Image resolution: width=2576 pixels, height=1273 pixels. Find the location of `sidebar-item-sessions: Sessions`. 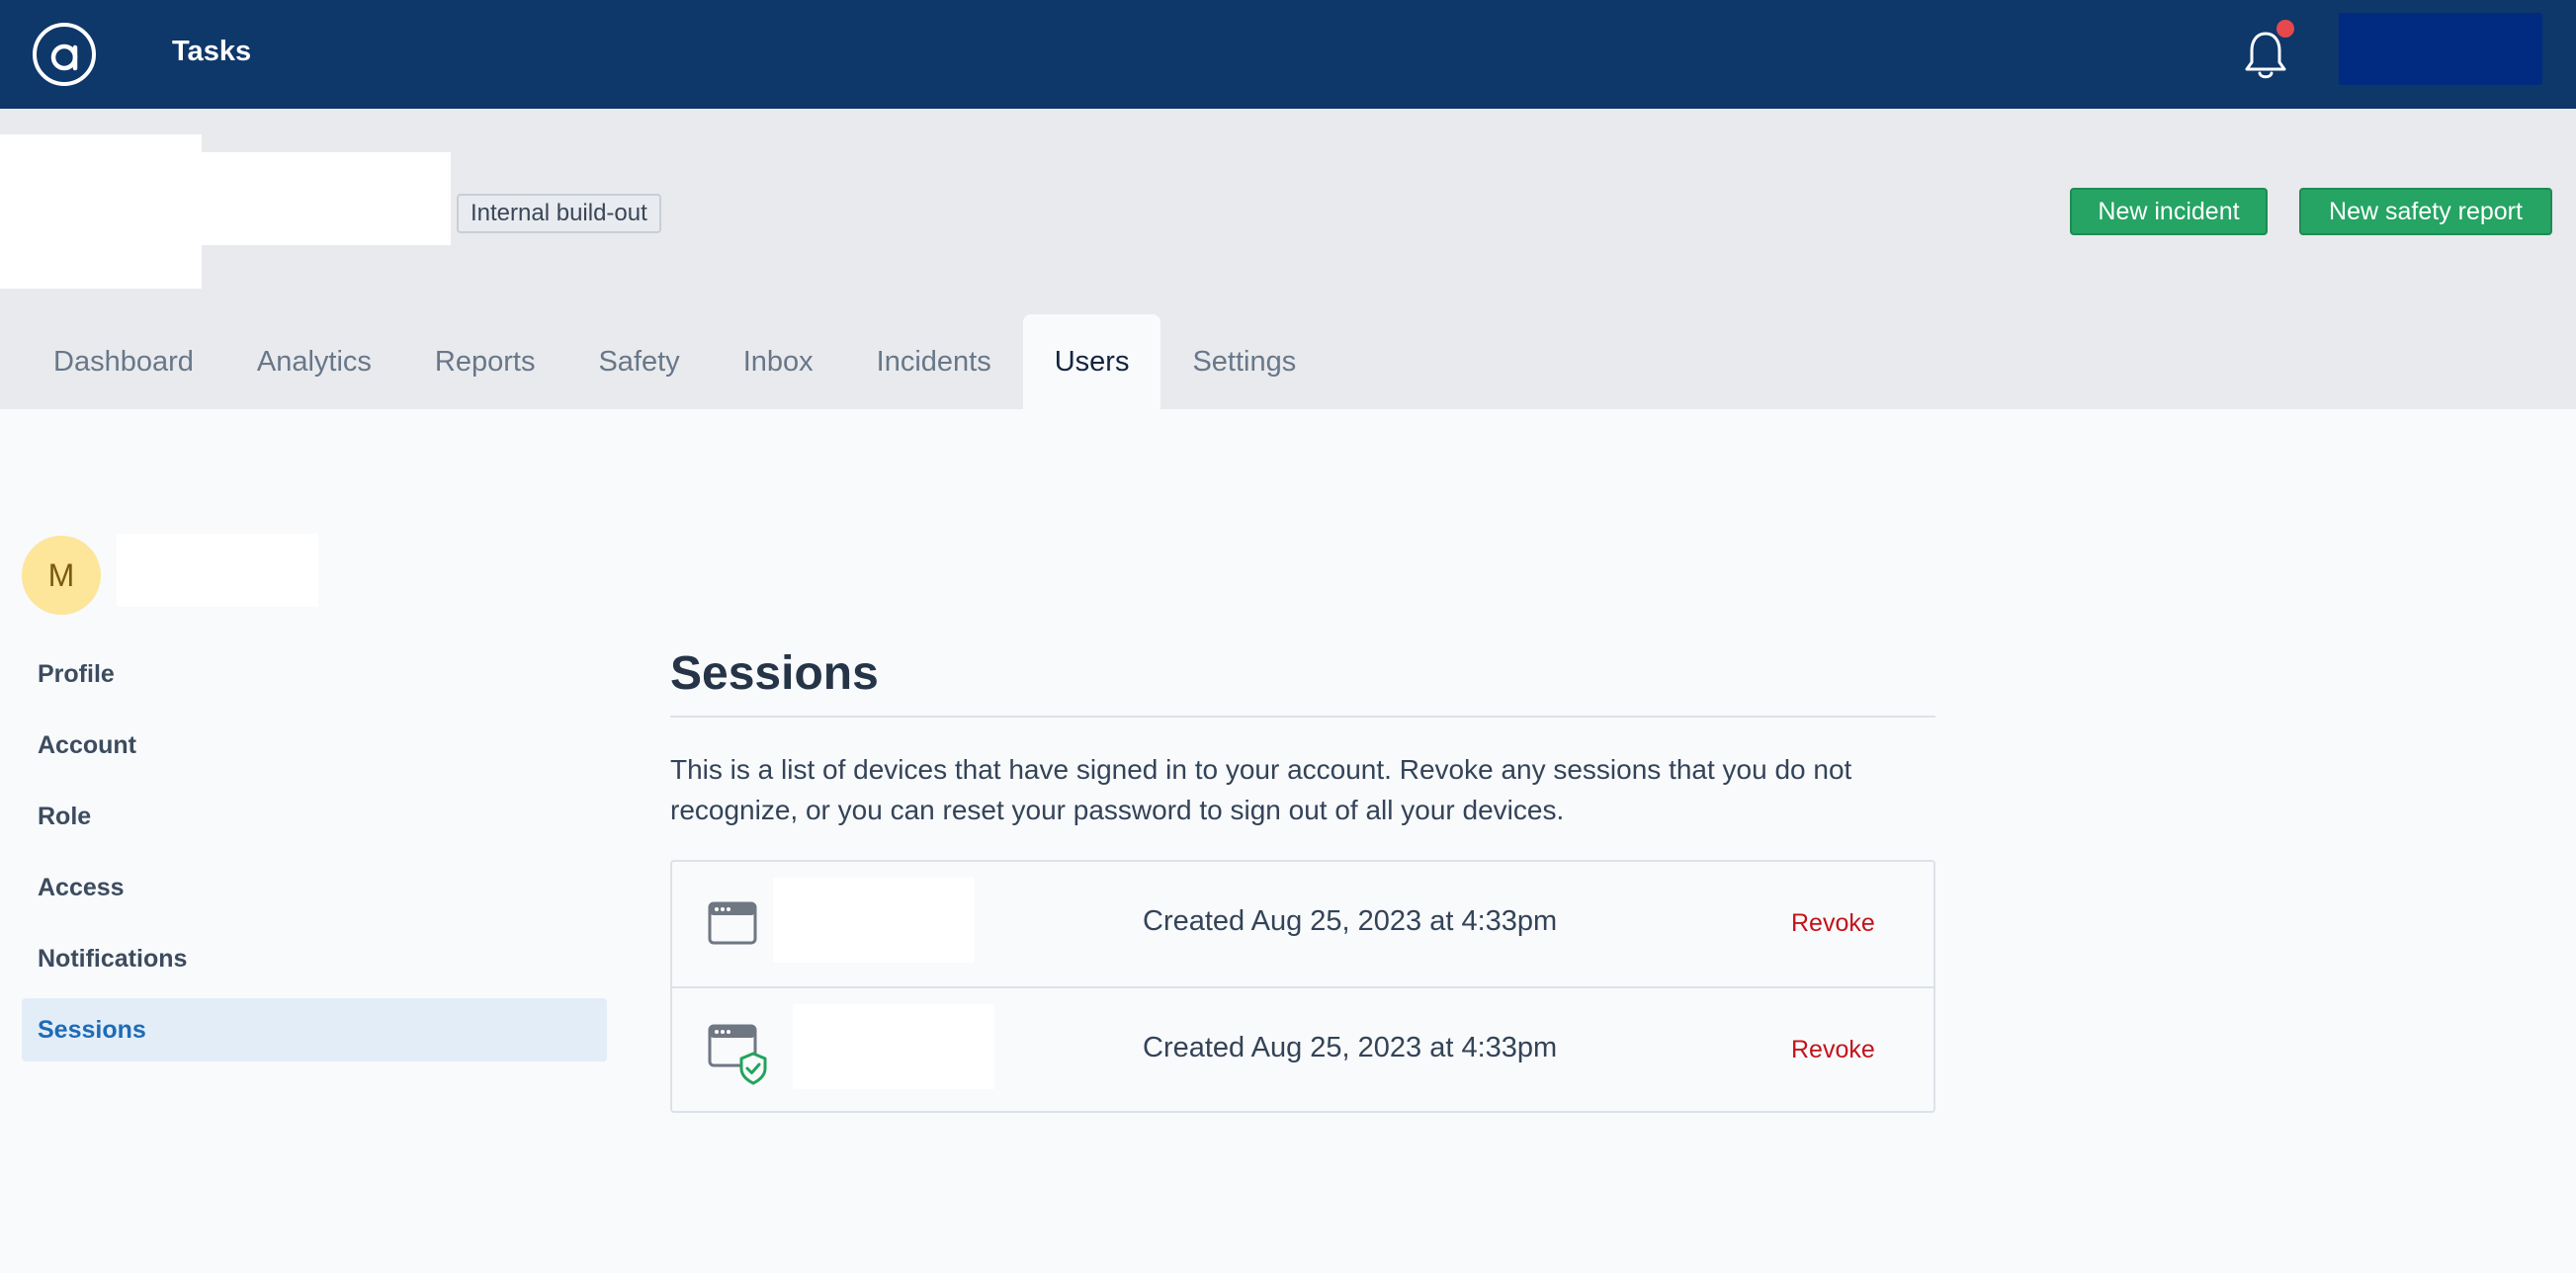

sidebar-item-sessions: Sessions is located at coordinates (314, 1029).